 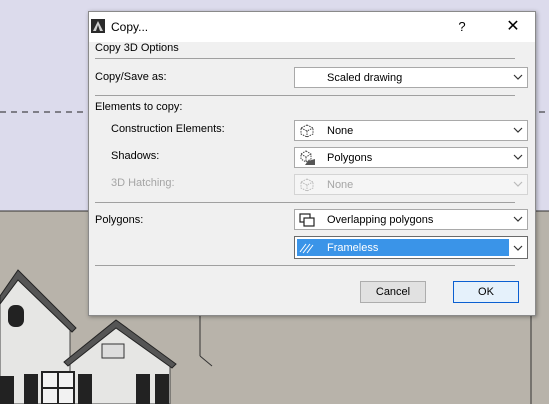 What do you see at coordinates (131, 77) in the screenshot?
I see `copy-save-label: Copy/Save as:` at bounding box center [131, 77].